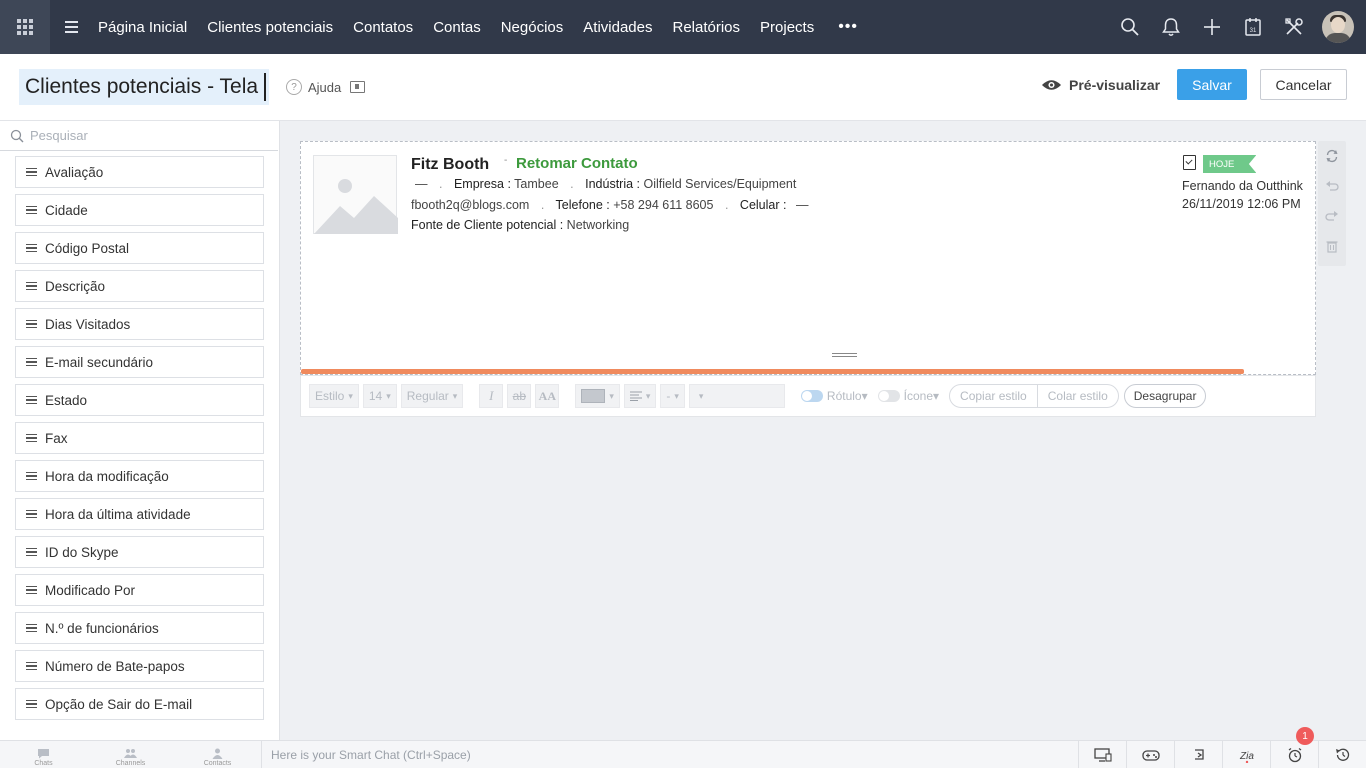 The image size is (1366, 768). I want to click on user-avatar, so click(1338, 27).